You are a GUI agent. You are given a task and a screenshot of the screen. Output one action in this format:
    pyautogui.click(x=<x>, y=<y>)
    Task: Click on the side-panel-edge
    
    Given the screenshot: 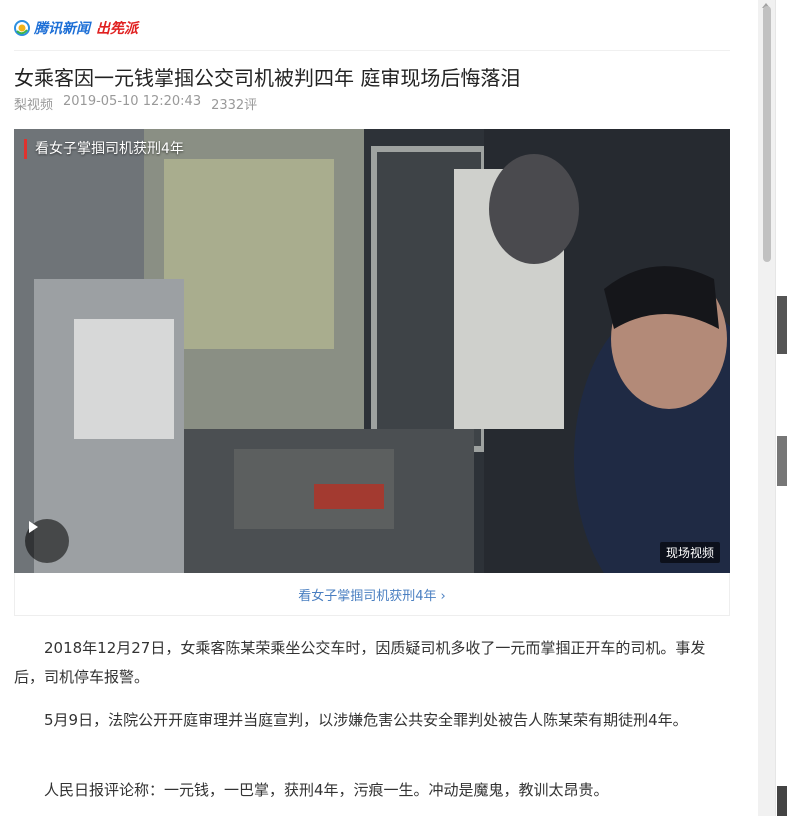 What is the action you would take?
    pyautogui.click(x=781, y=408)
    